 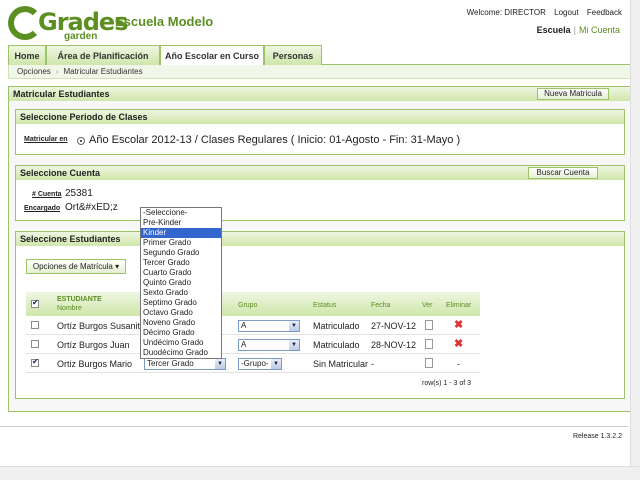 What do you see at coordinates (181, 253) in the screenshot?
I see `dropdown-option: Segundo Grado` at bounding box center [181, 253].